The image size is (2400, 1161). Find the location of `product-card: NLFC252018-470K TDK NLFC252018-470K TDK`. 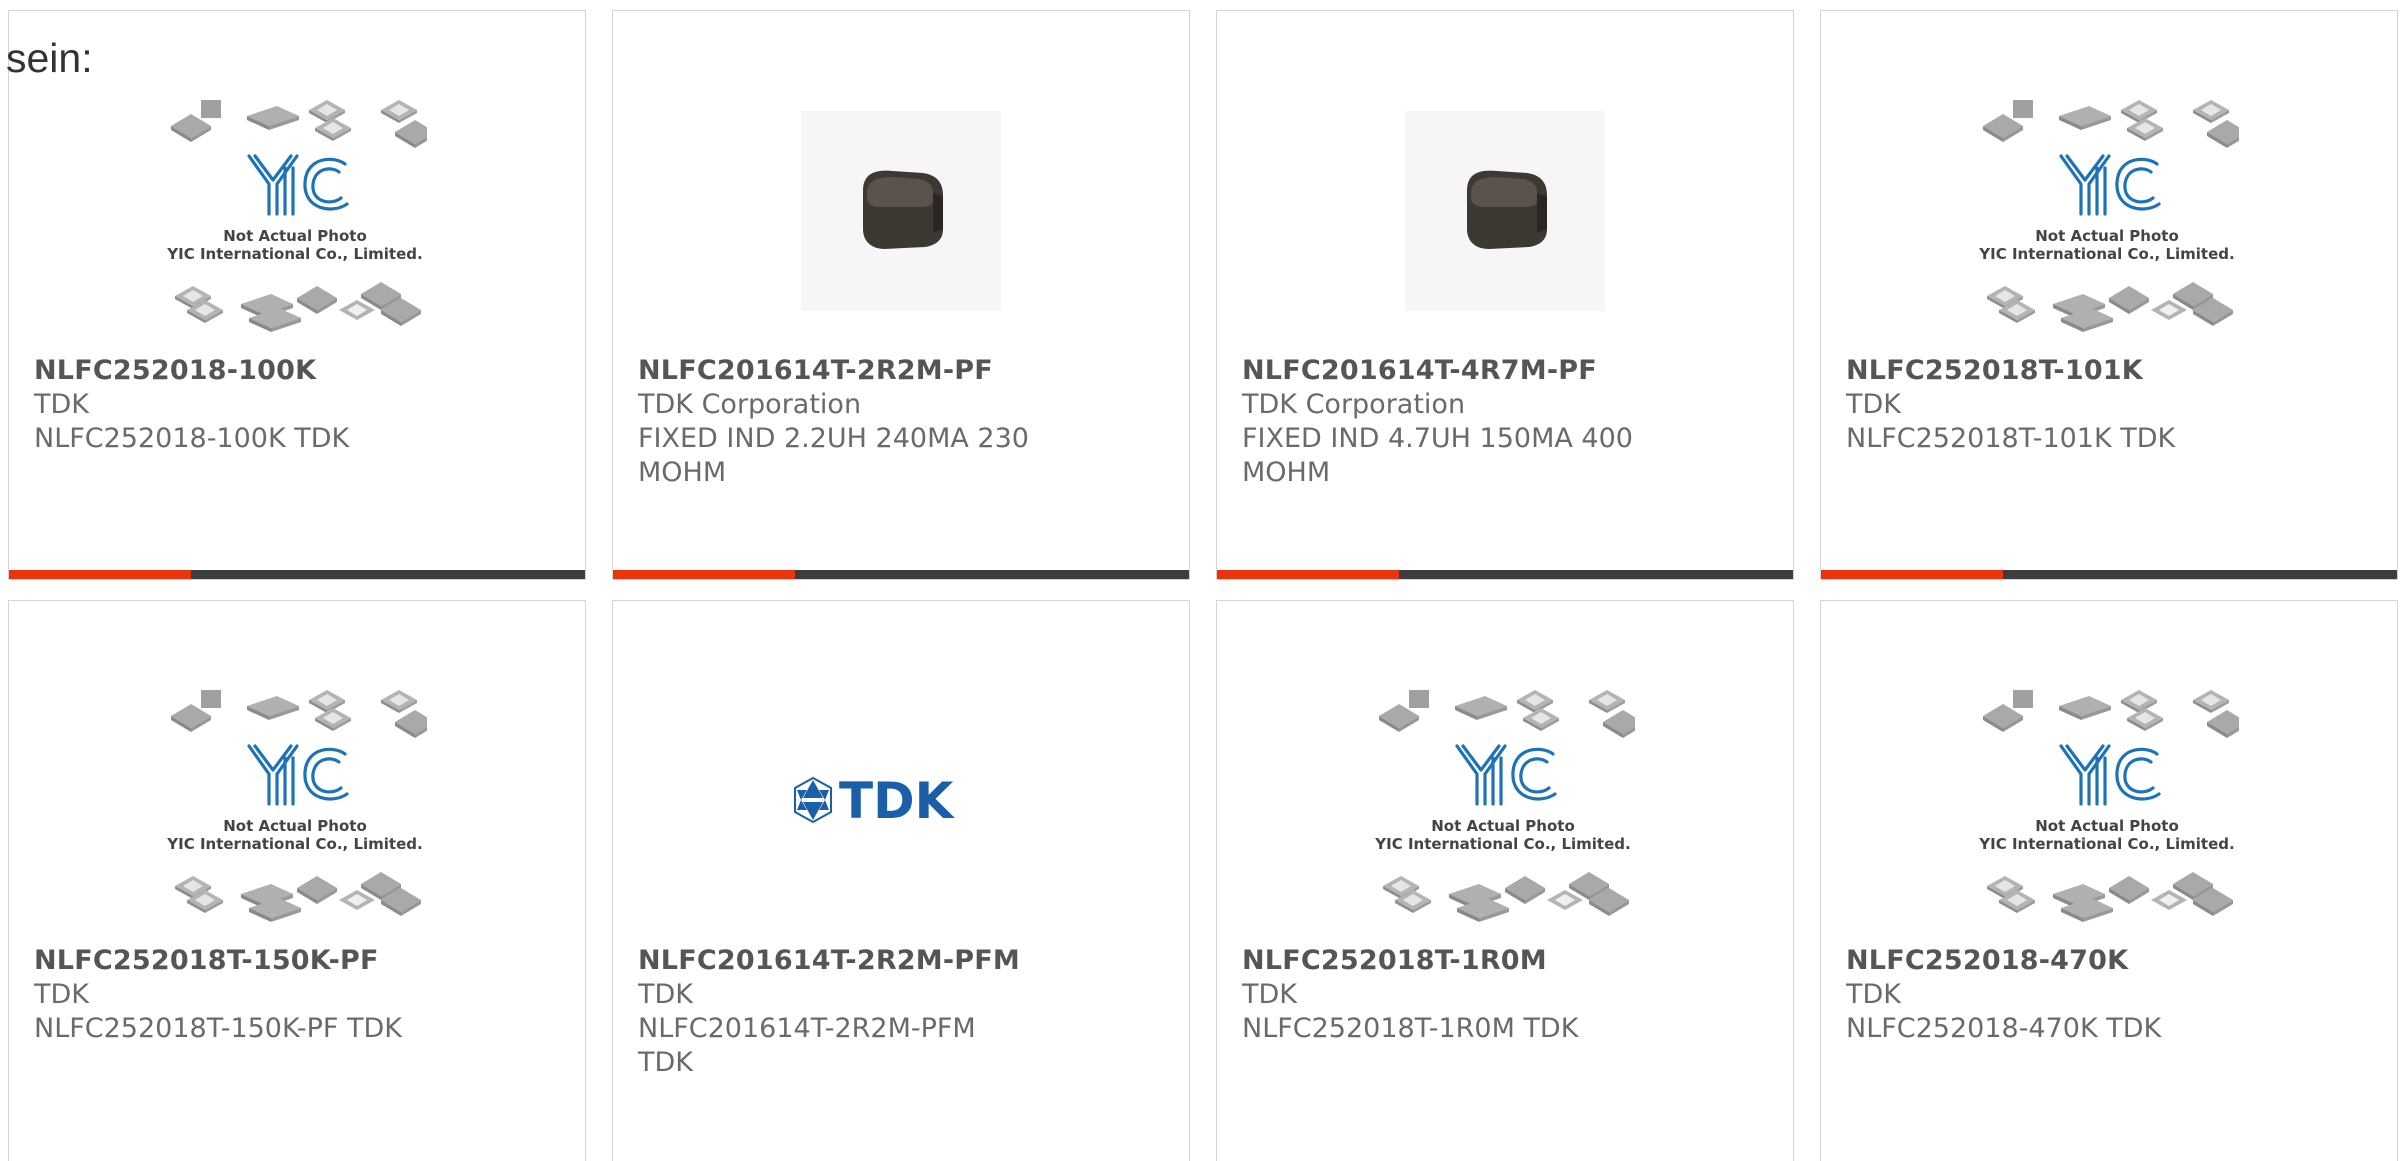

product-card: NLFC252018-470K TDK NLFC252018-470K TDK is located at coordinates (2109, 880).